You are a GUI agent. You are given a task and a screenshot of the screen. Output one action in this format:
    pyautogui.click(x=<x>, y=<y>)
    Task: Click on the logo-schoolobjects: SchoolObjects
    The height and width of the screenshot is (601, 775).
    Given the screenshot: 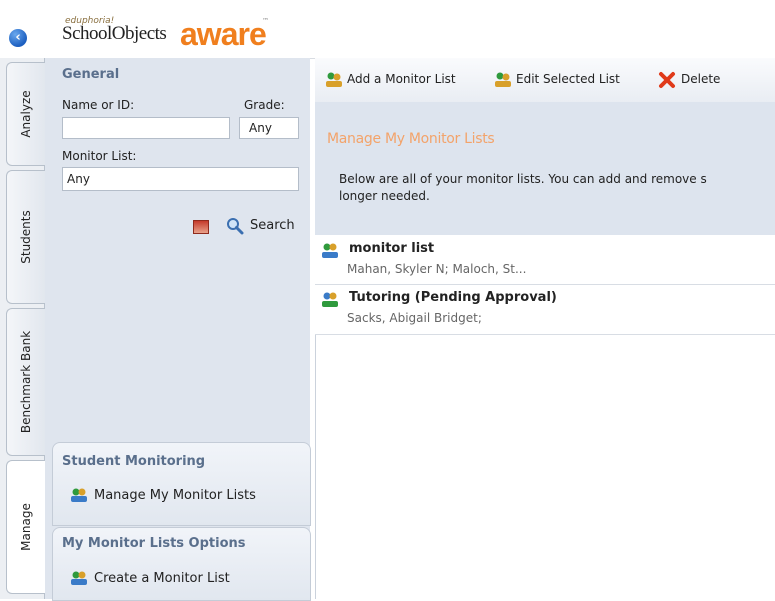 What is the action you would take?
    pyautogui.click(x=114, y=33)
    